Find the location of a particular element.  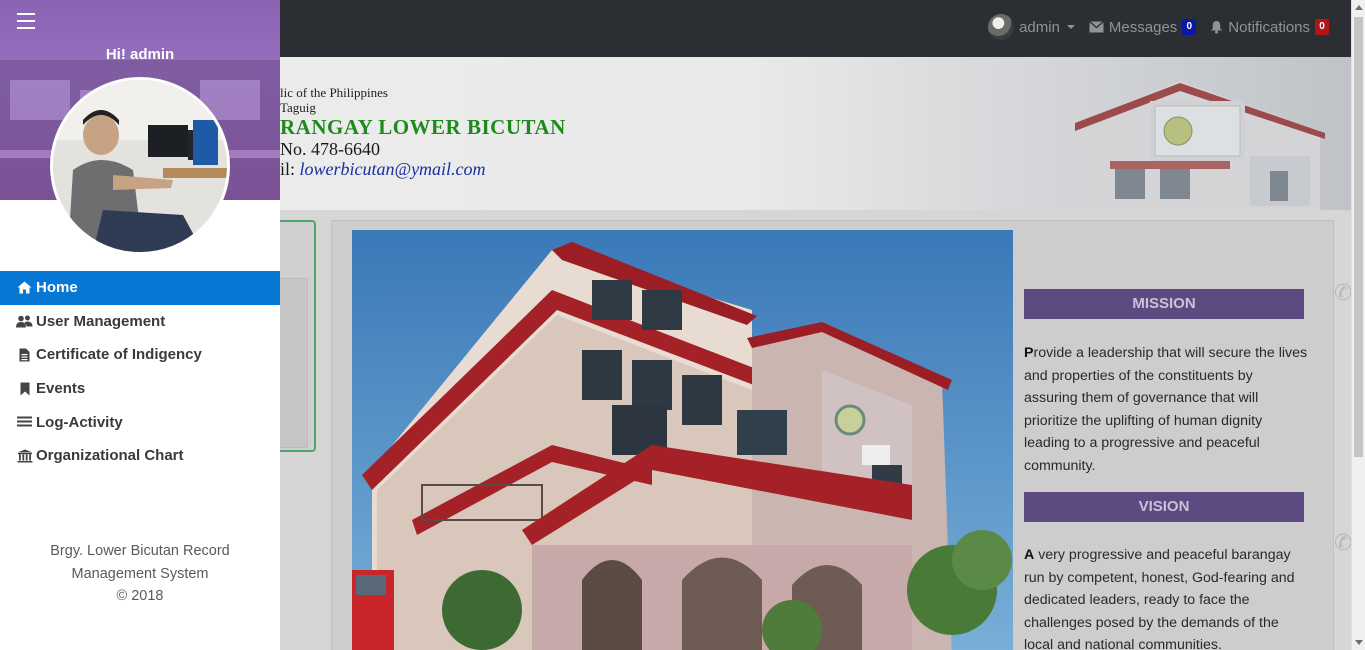

users-icon is located at coordinates (24, 321).